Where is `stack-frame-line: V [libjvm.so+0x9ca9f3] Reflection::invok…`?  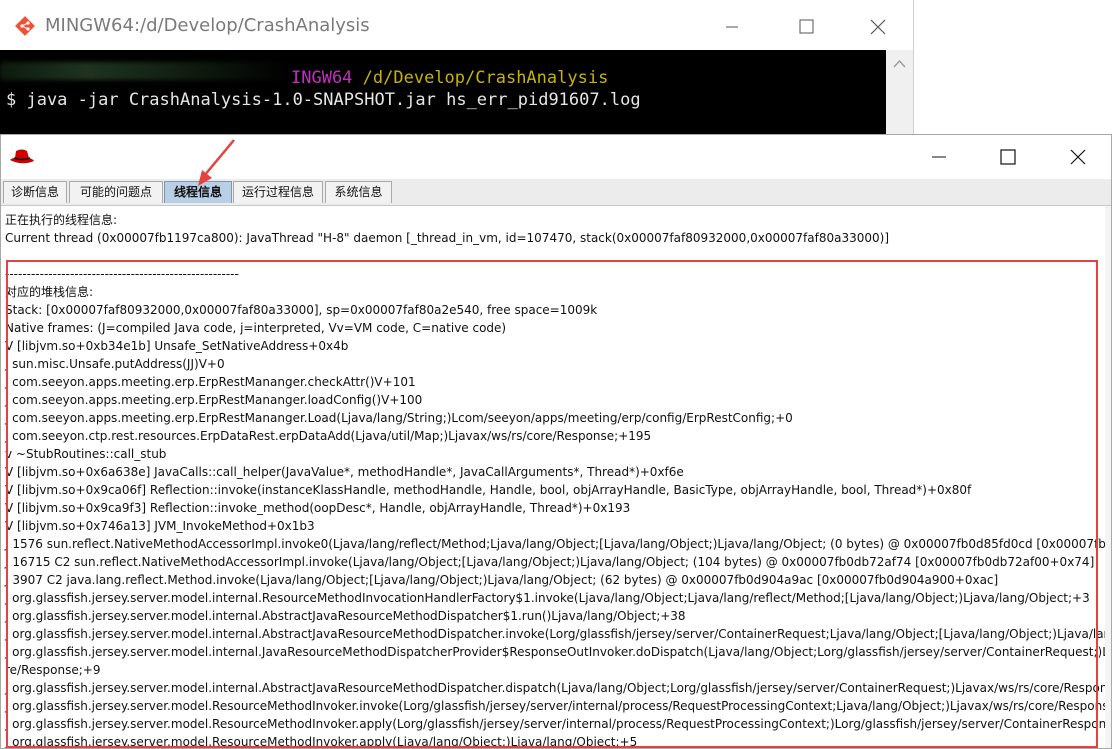
stack-frame-line: V [libjvm.so+0x9ca9f3] Reflection::invok… is located at coordinates (318, 508).